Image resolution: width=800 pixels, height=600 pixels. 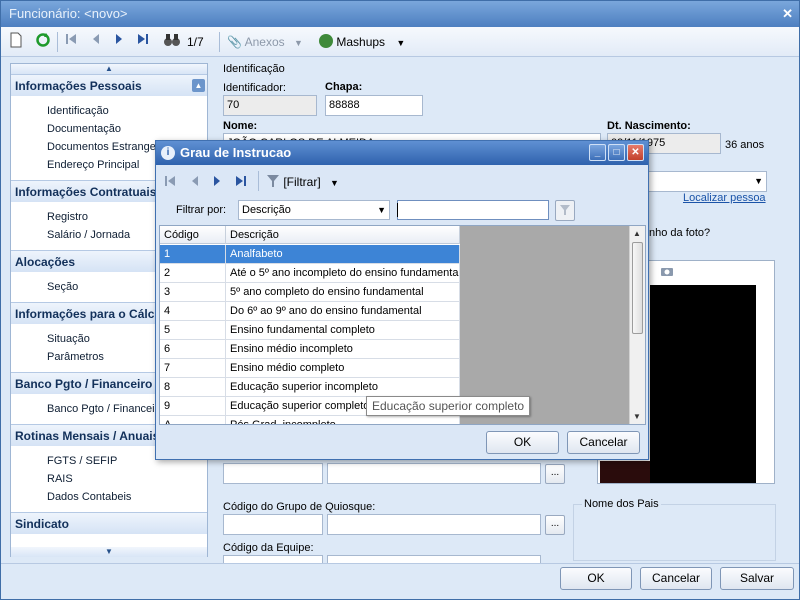 What do you see at coordinates (616, 152) in the screenshot?
I see `maximize-icon: □` at bounding box center [616, 152].